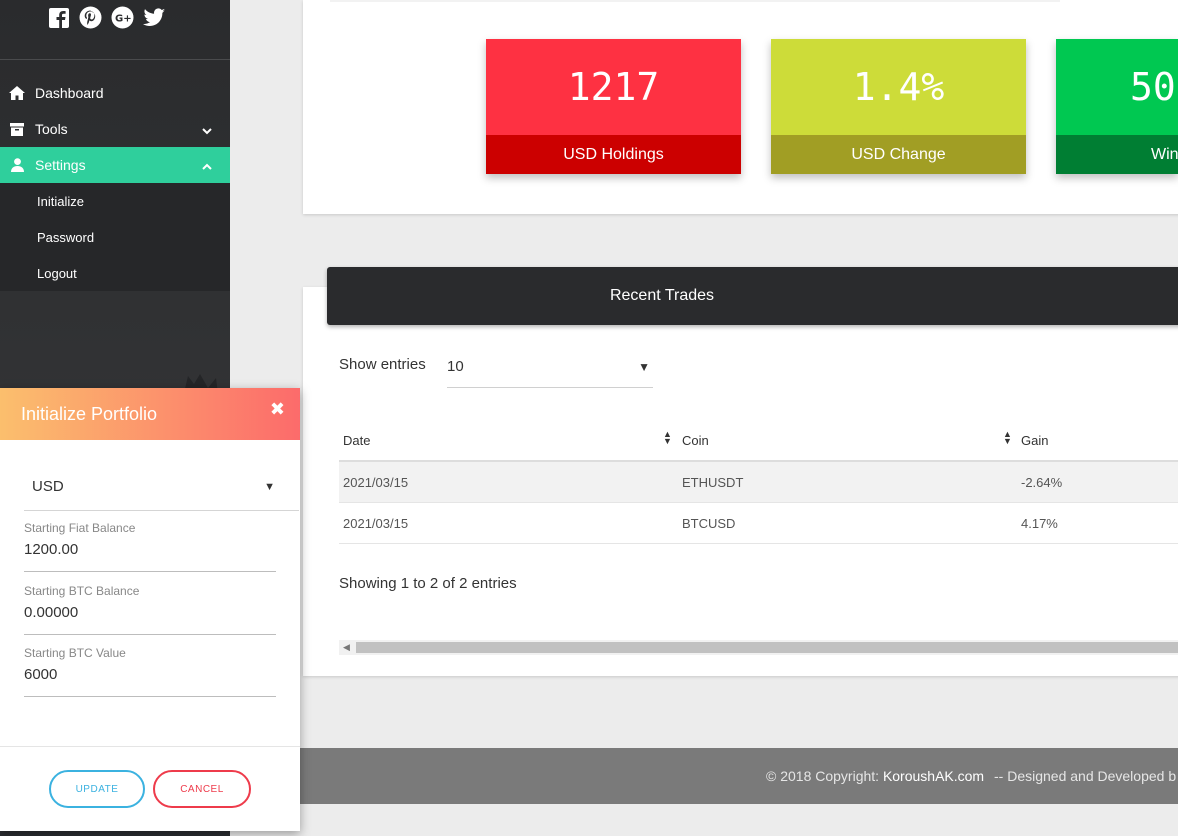  Describe the element at coordinates (428, 583) in the screenshot. I see `table-info: Showing 1 to 2 of 2 entries` at that location.